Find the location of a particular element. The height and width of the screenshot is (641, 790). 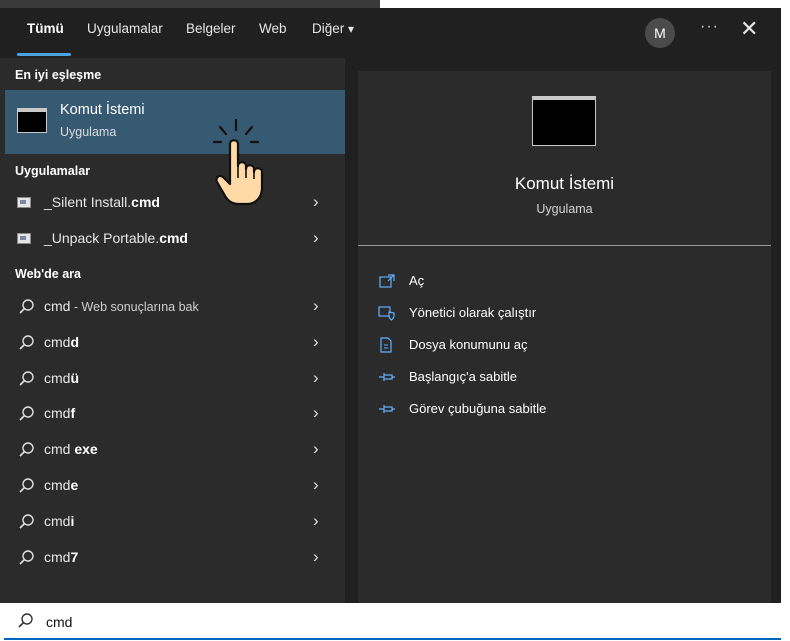

action-label: Dosya konumunu aç is located at coordinates (468, 344).